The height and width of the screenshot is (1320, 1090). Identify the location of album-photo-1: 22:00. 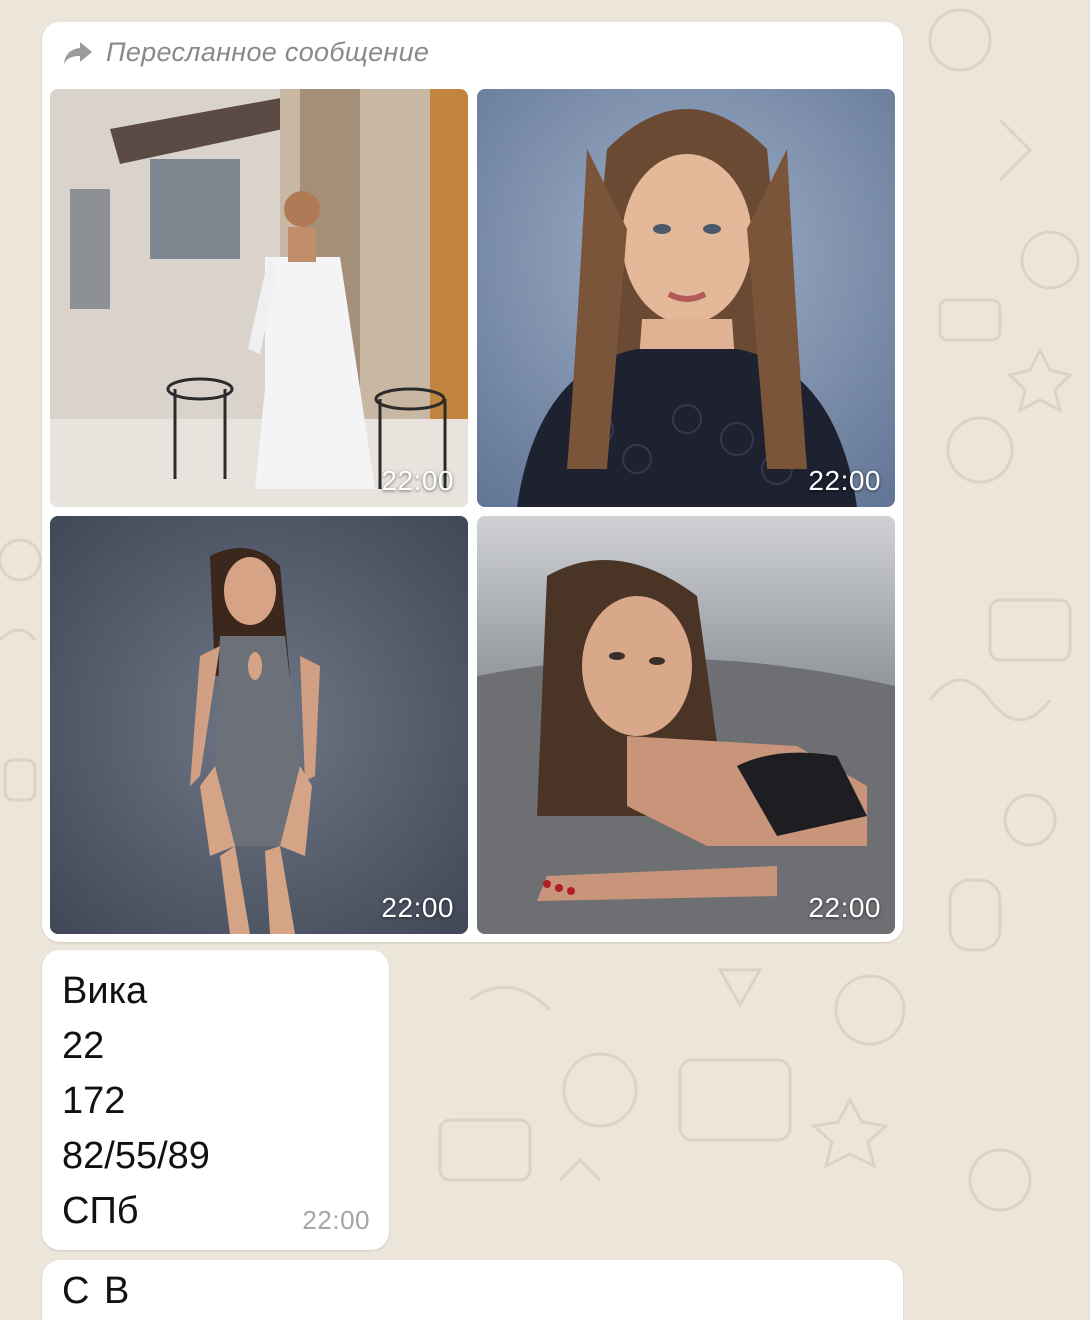
(259, 298).